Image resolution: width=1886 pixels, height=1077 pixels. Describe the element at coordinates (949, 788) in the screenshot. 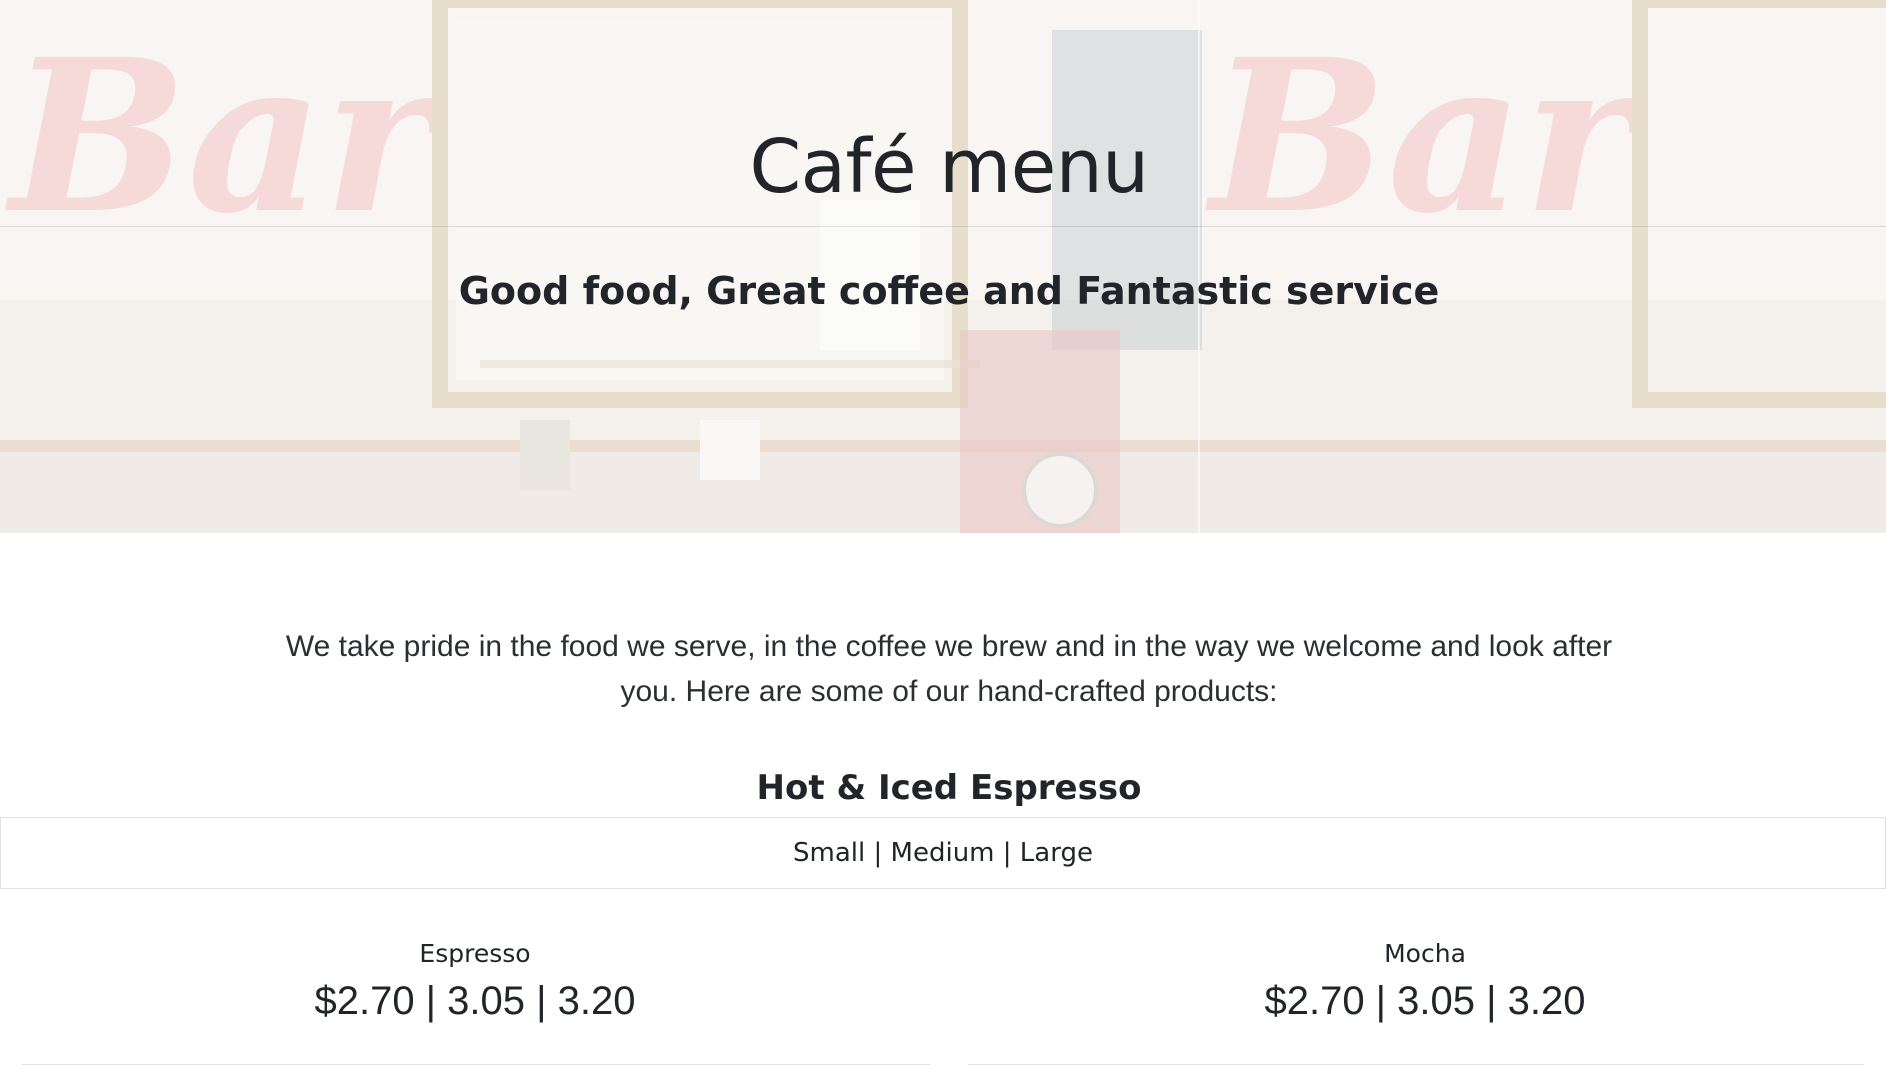

I see `section-title: Hot & Iced Espresso` at that location.